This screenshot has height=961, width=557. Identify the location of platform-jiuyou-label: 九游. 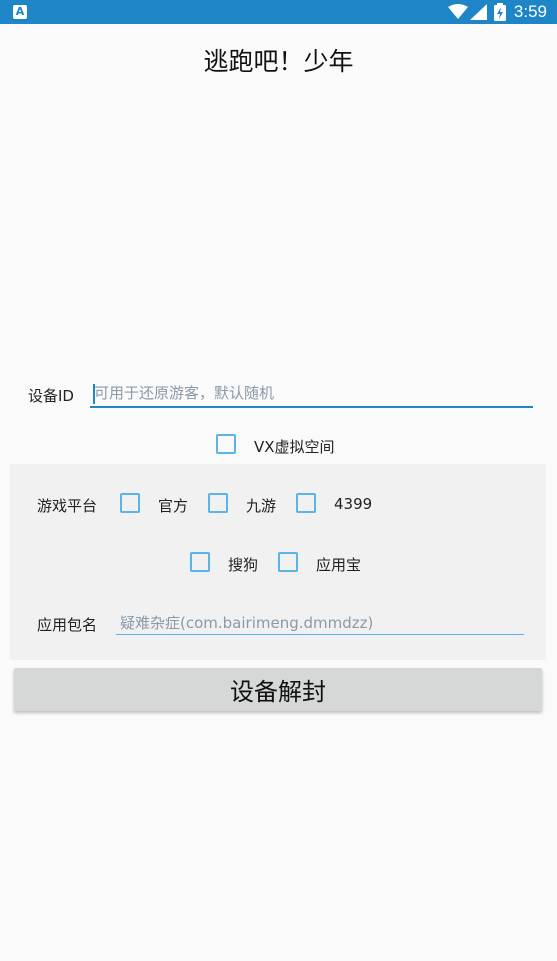
(261, 506).